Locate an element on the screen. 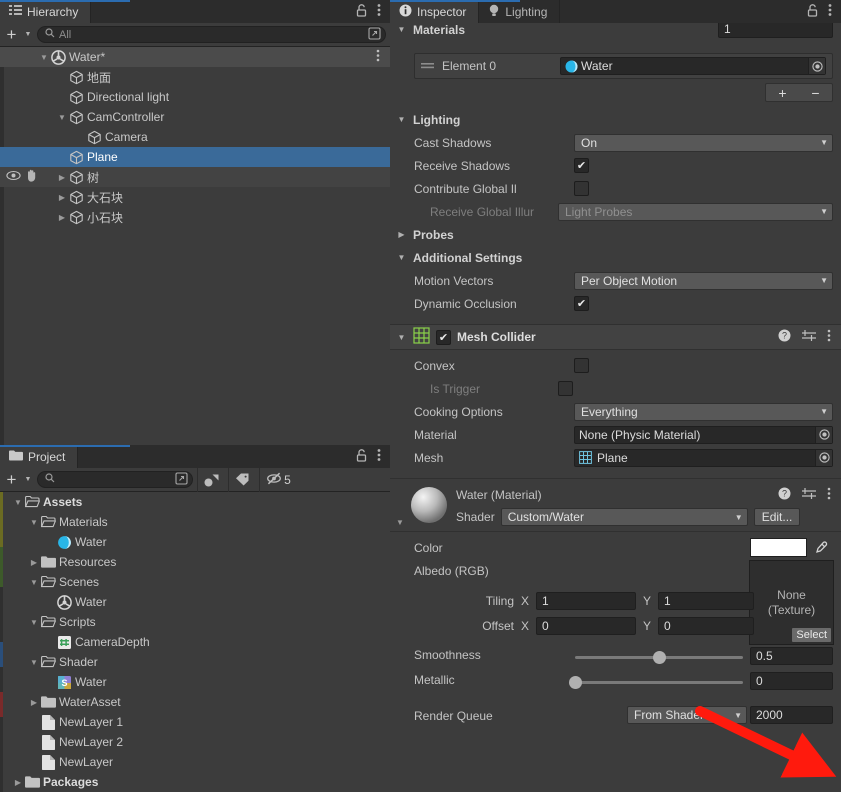  hierarchy-row-4: Camera is located at coordinates (195, 137).